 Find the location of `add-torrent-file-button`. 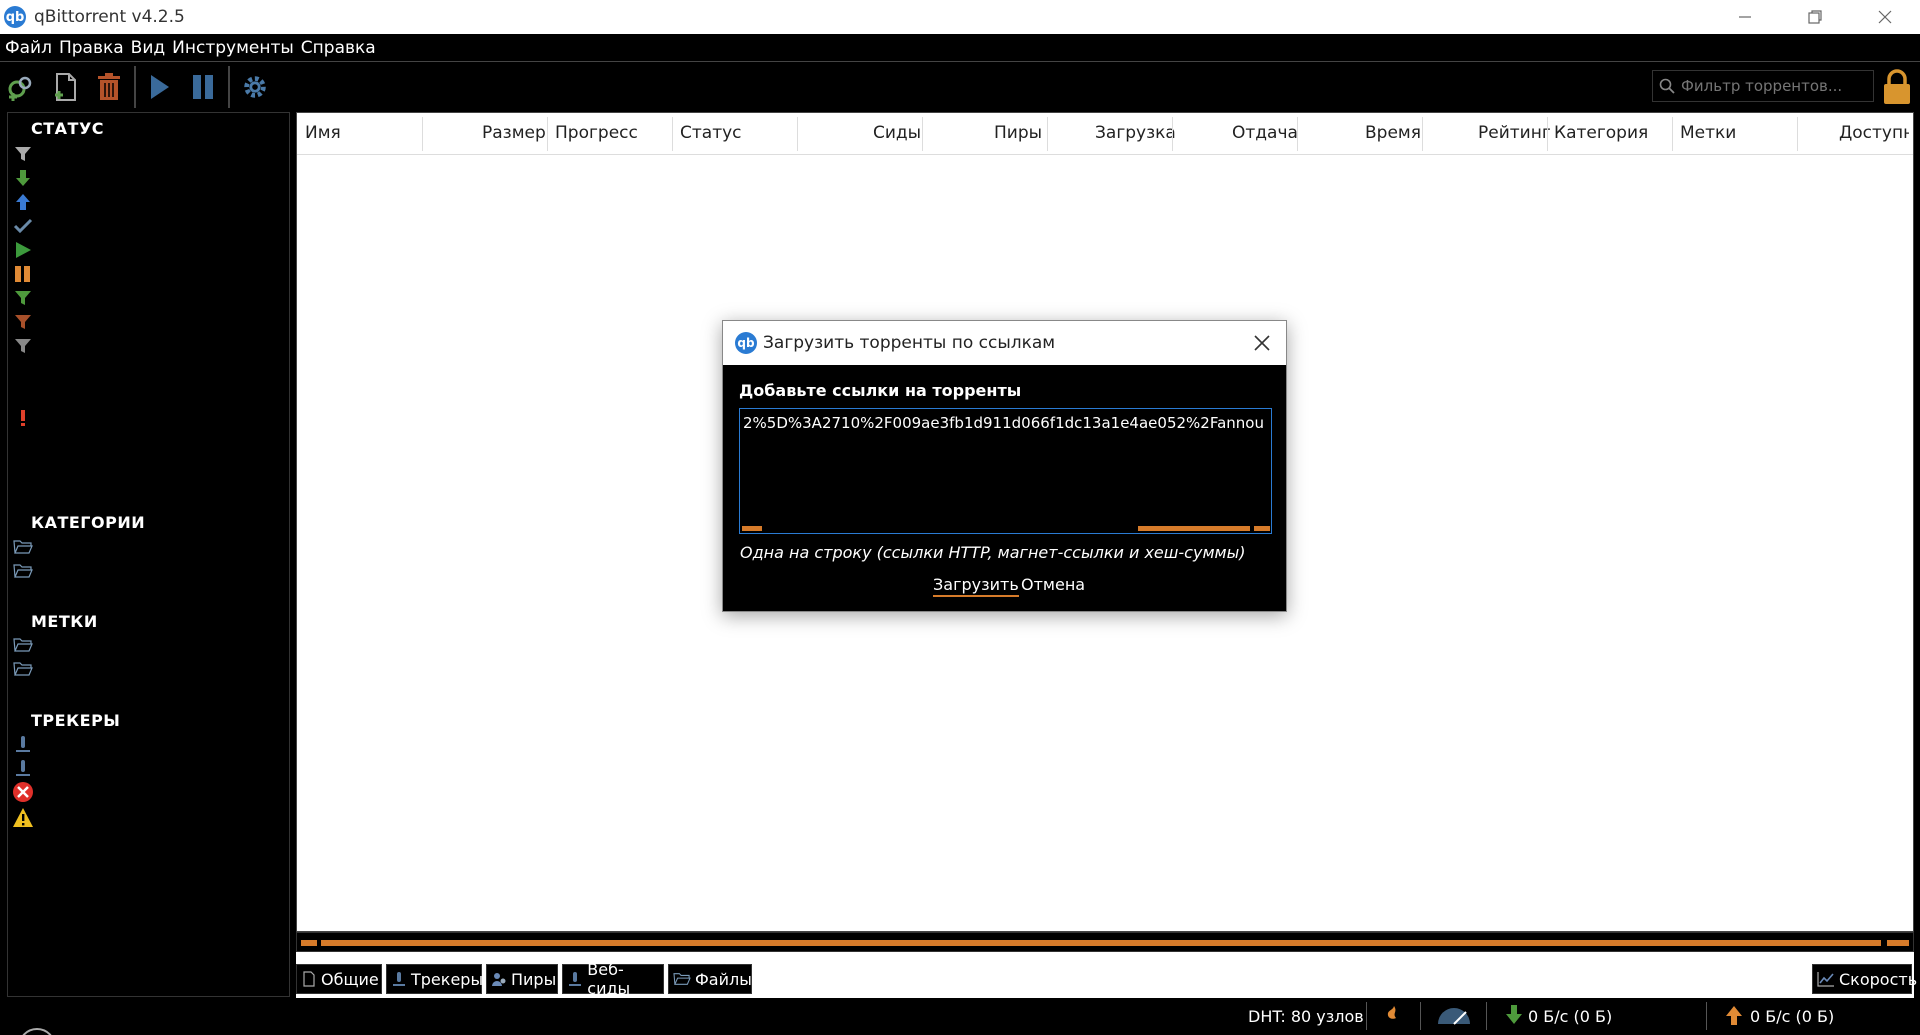

add-torrent-file-button is located at coordinates (65, 87).